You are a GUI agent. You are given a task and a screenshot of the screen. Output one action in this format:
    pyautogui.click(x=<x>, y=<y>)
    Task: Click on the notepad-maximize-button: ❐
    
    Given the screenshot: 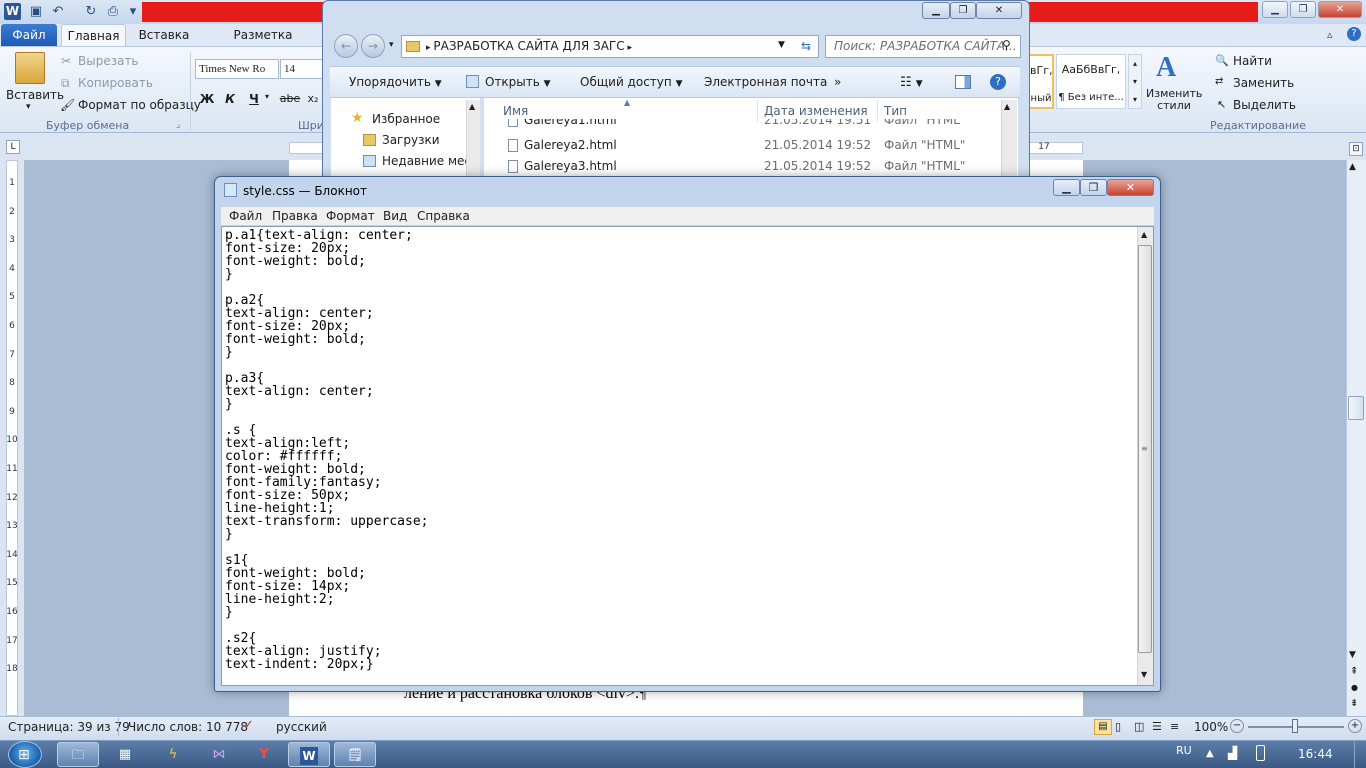 What is the action you would take?
    pyautogui.click(x=1093, y=187)
    